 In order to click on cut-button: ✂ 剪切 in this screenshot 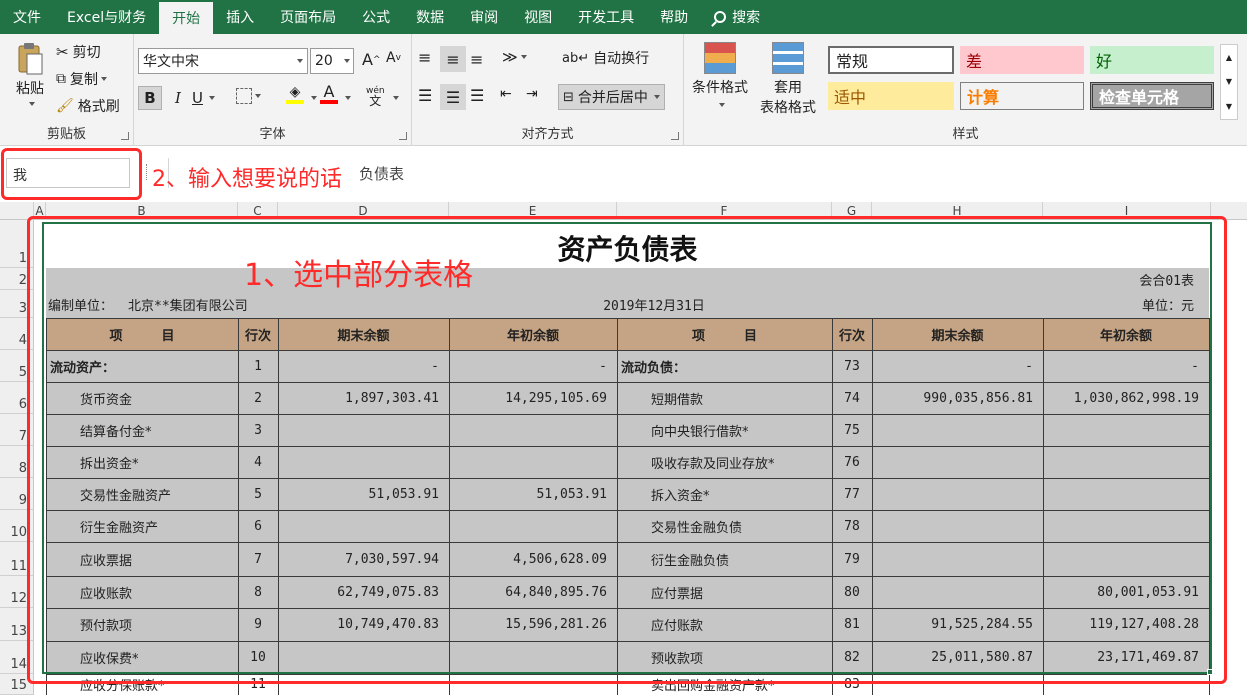, I will do `click(78, 52)`.